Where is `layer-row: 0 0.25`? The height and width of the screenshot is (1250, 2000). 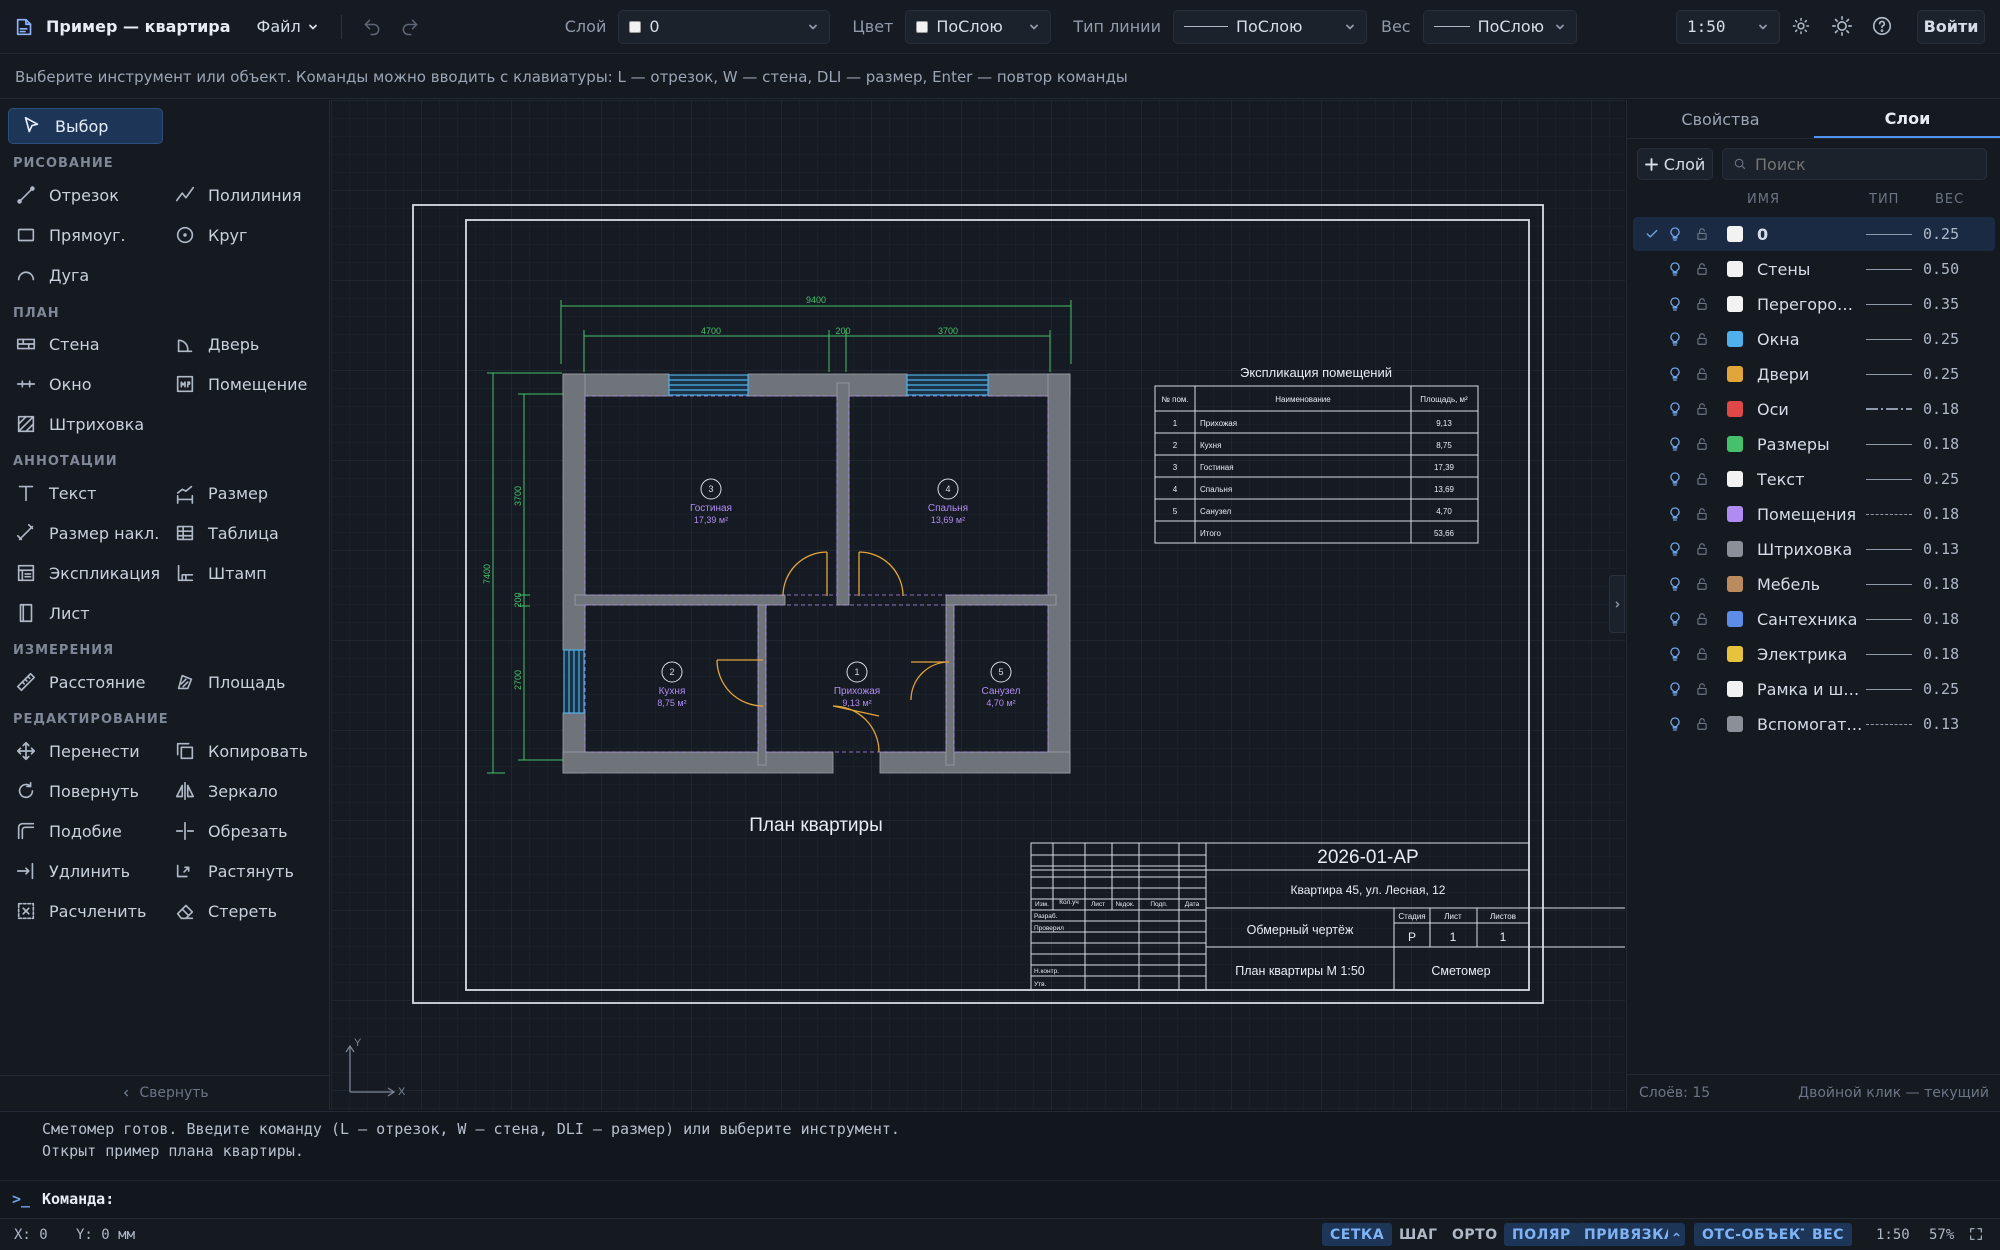
layer-row: 0 0.25 is located at coordinates (1814, 234).